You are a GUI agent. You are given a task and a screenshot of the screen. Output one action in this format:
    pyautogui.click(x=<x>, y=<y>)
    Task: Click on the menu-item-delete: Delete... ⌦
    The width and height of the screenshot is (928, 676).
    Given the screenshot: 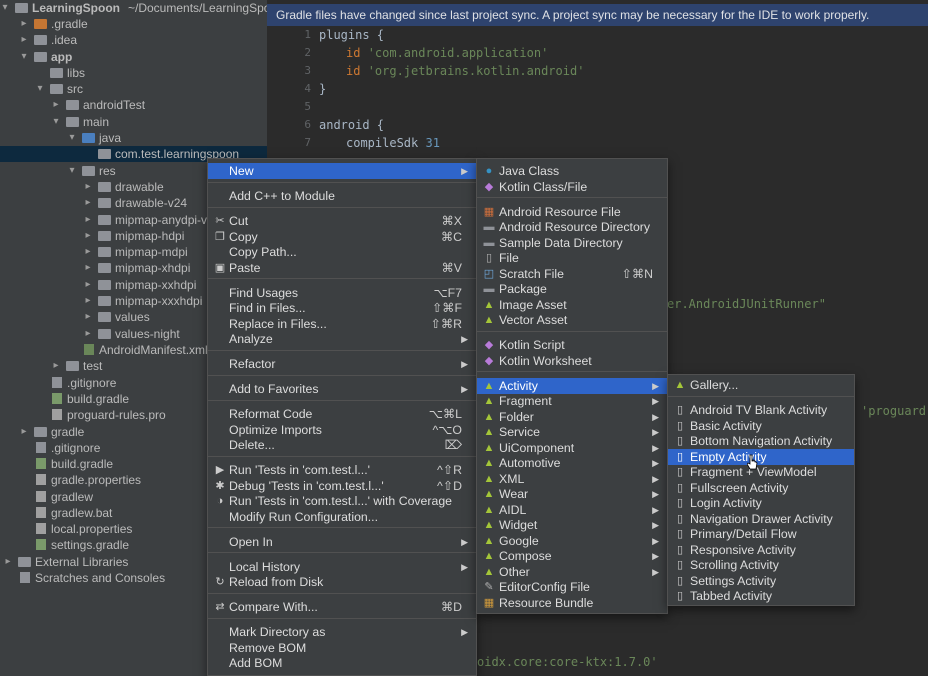 What is the action you would take?
    pyautogui.click(x=342, y=445)
    